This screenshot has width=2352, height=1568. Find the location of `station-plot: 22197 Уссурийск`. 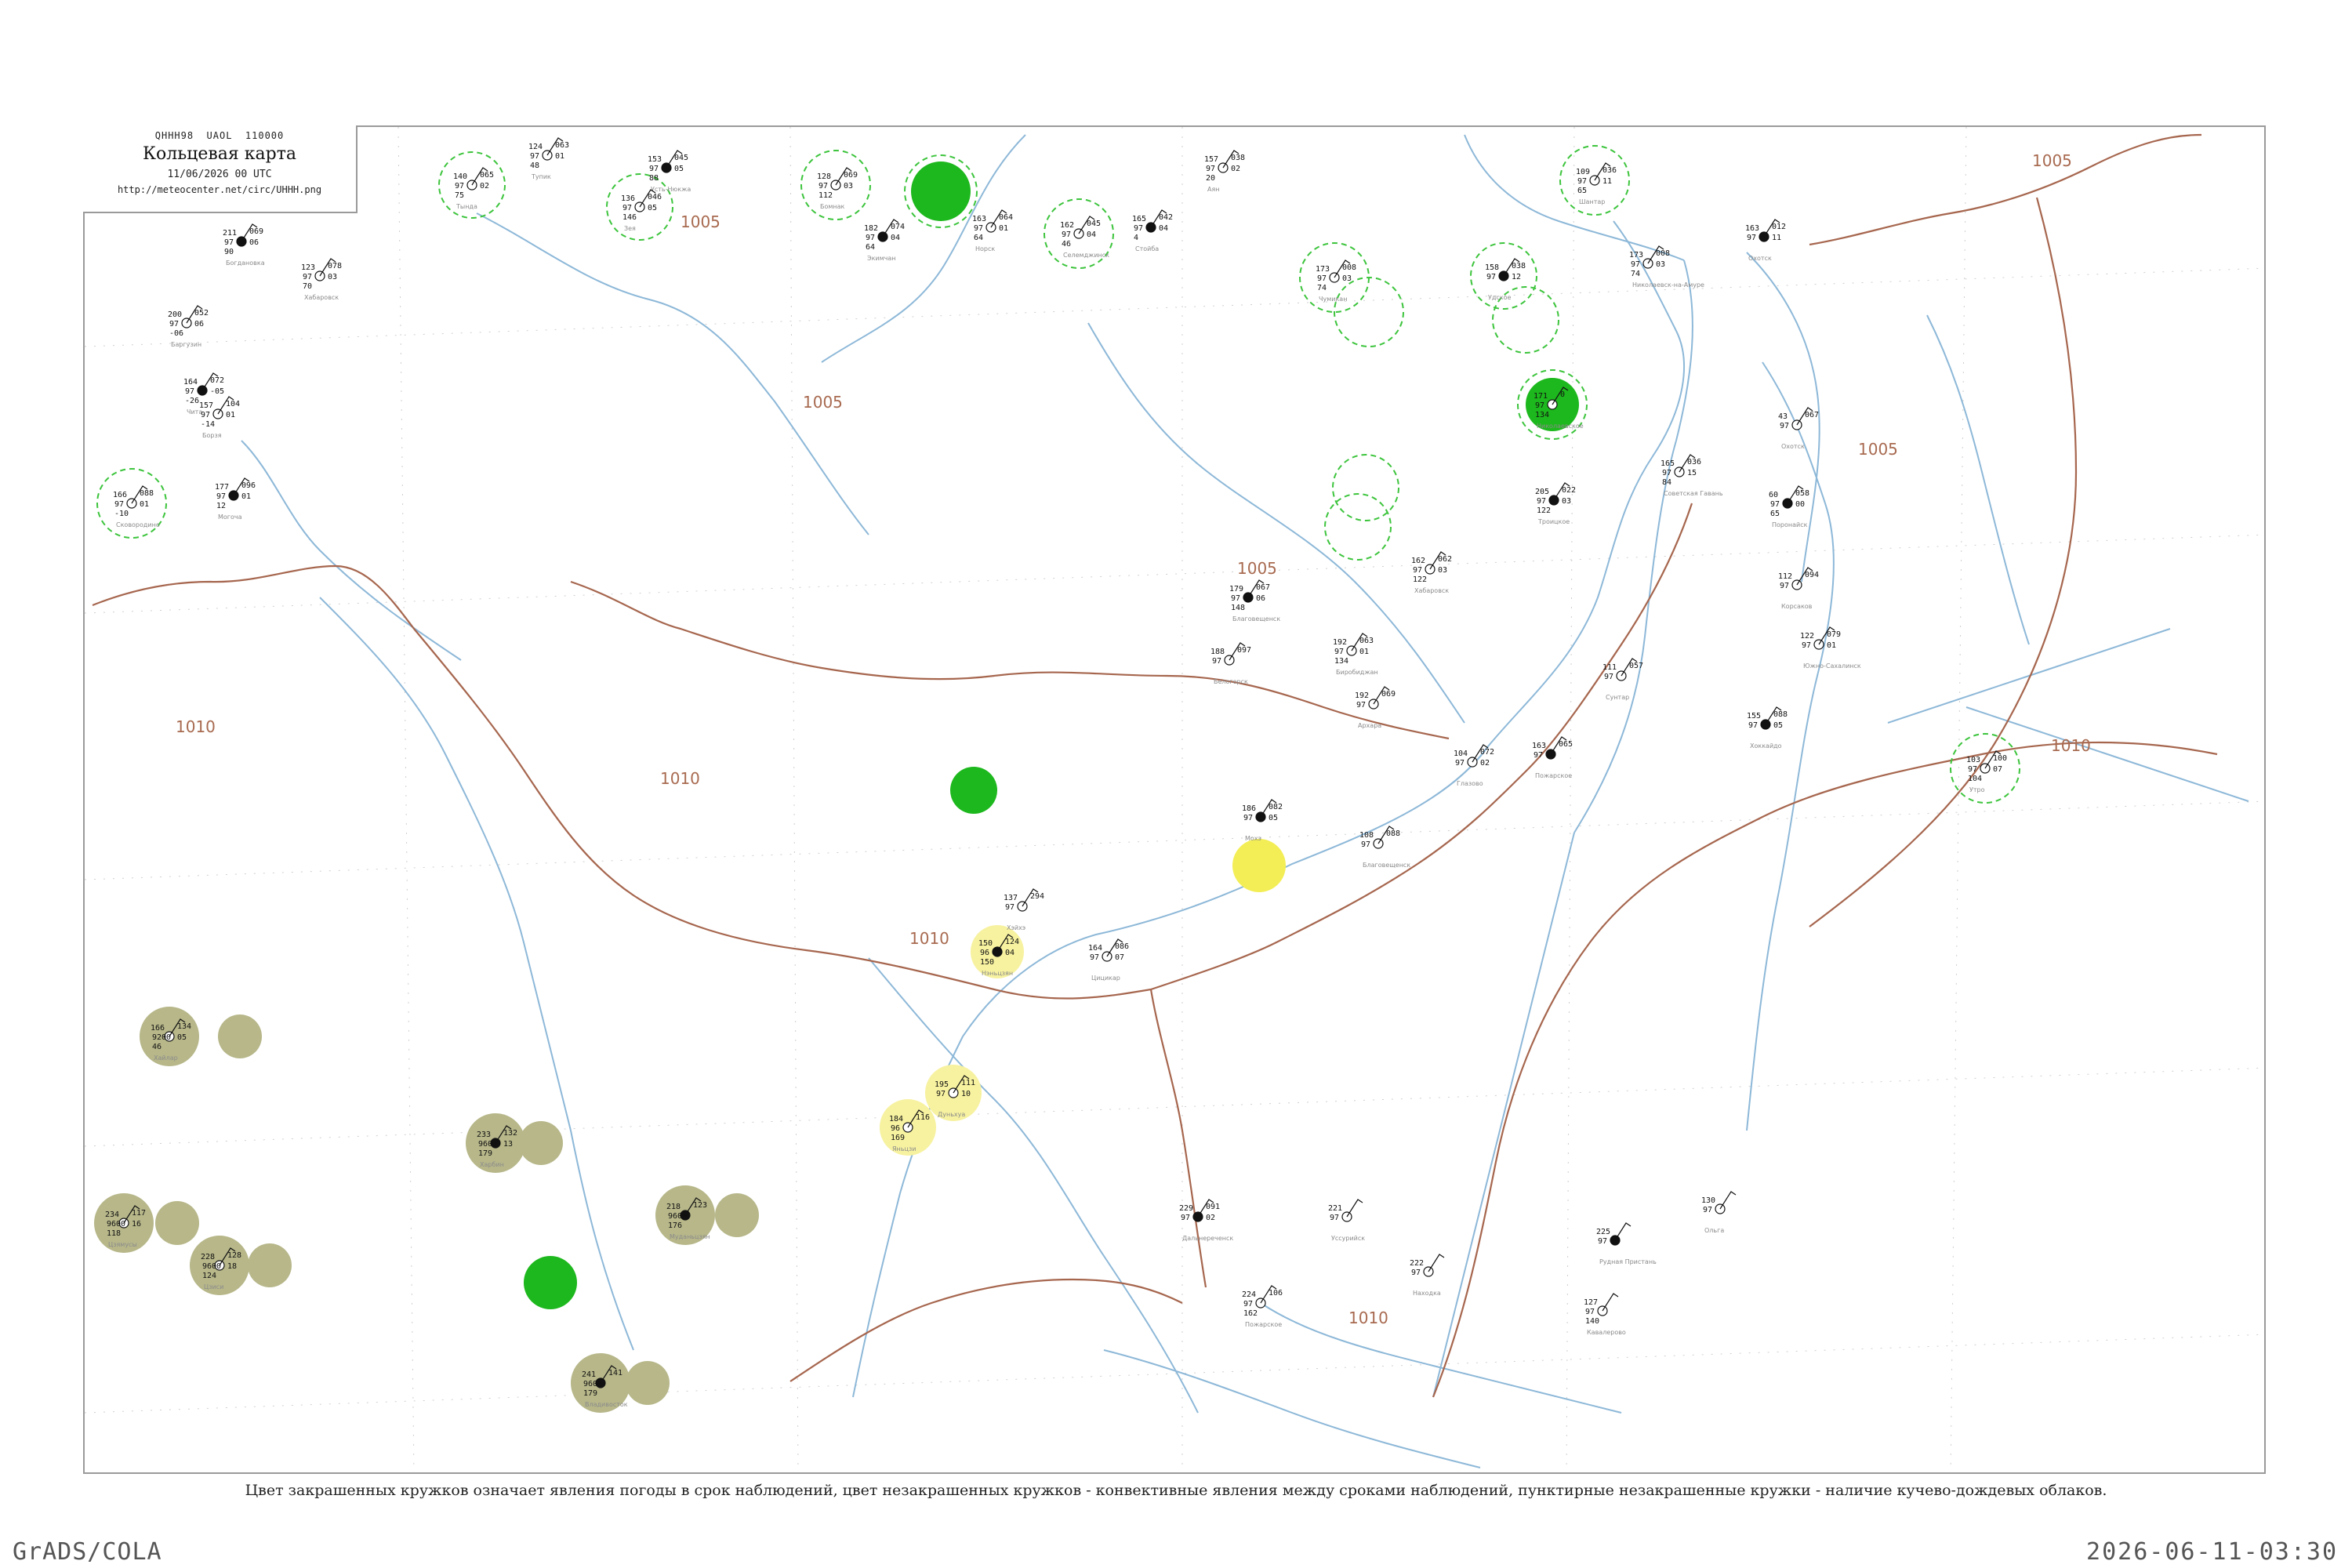

station-plot: 22197 Уссурийск is located at coordinates (1346, 1220).